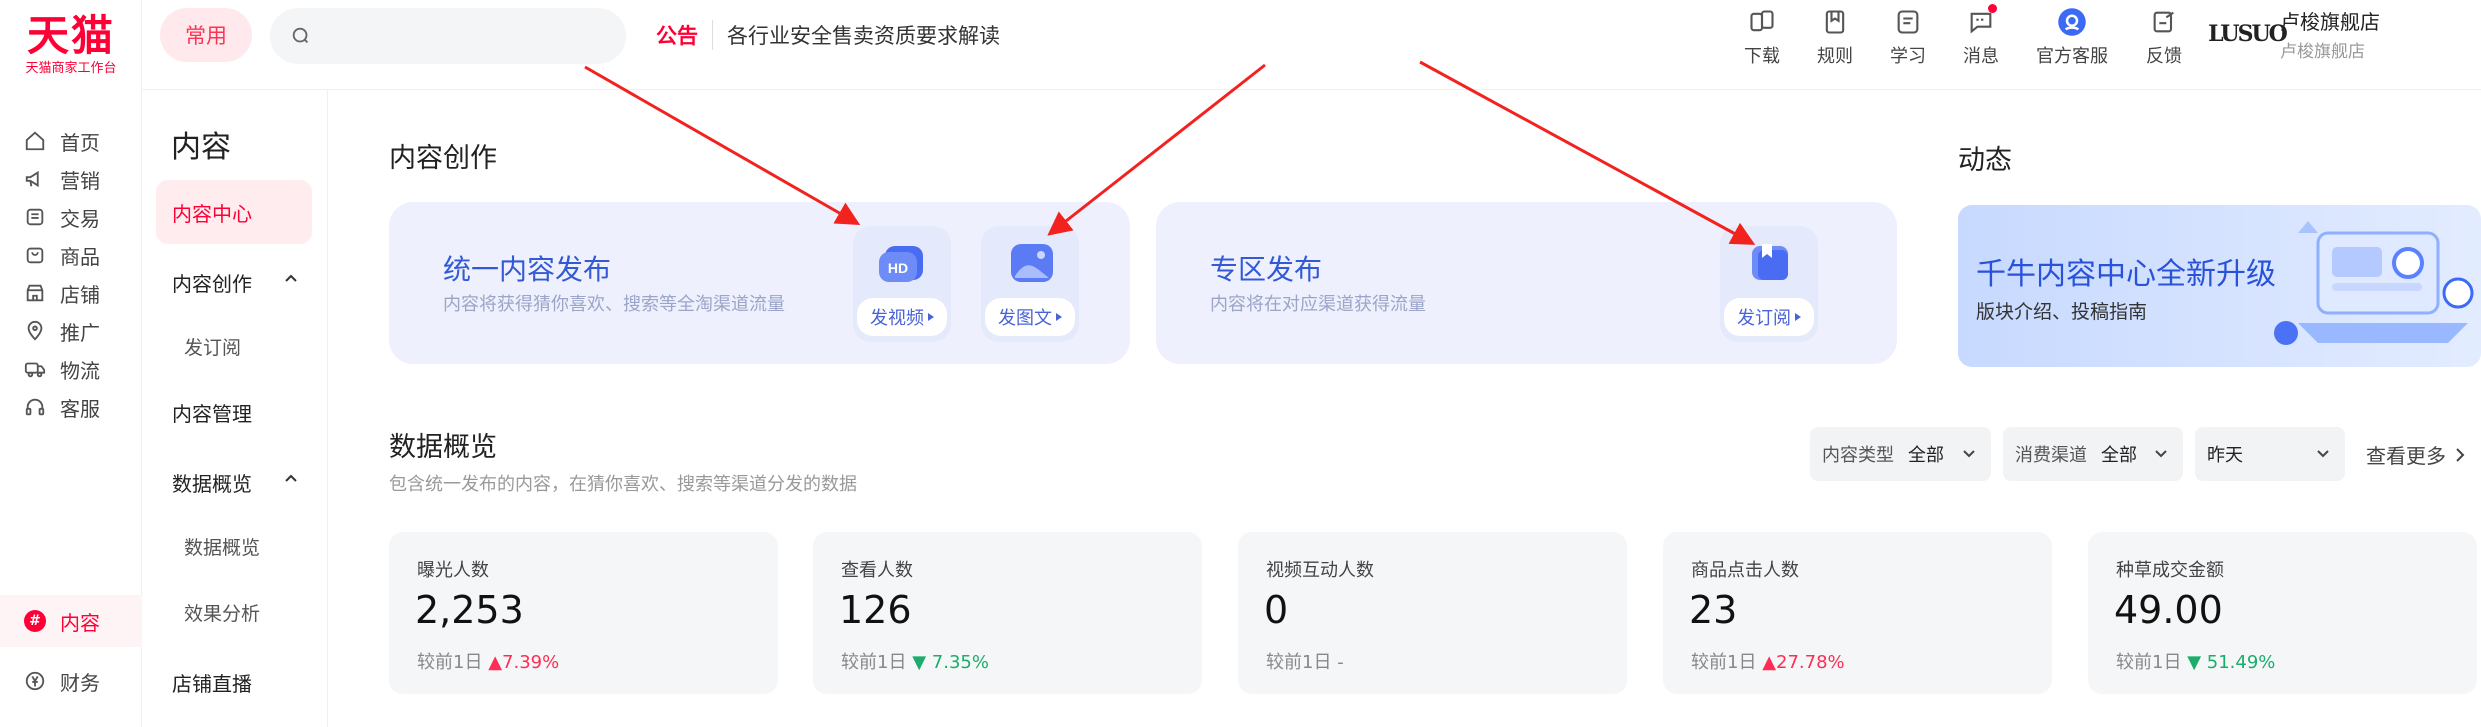  I want to click on rail-item-finance: 财务, so click(71, 681).